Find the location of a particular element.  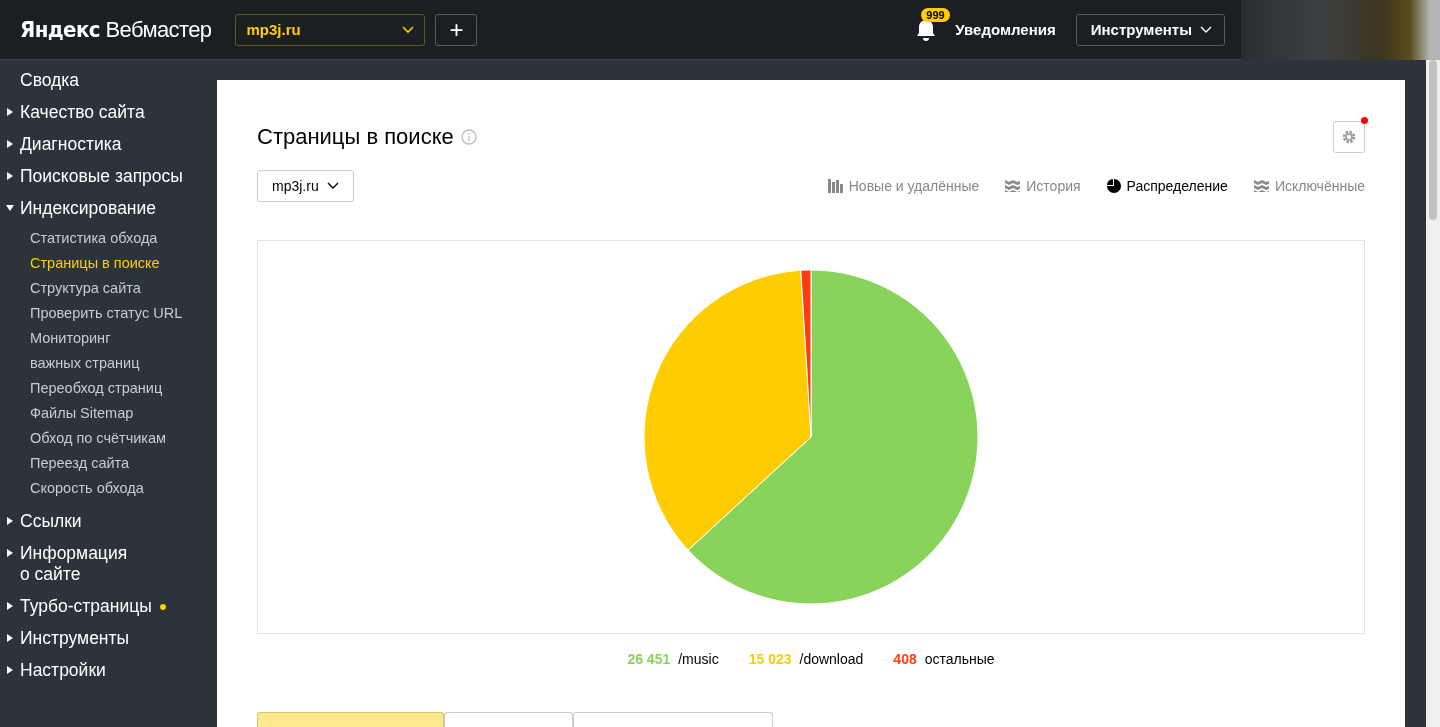

info-icon is located at coordinates (468, 137).